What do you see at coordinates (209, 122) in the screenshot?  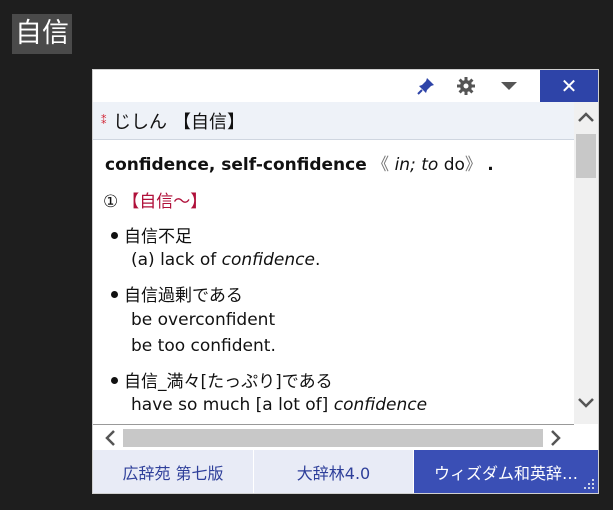 I see `entry-headword: 【自信】` at bounding box center [209, 122].